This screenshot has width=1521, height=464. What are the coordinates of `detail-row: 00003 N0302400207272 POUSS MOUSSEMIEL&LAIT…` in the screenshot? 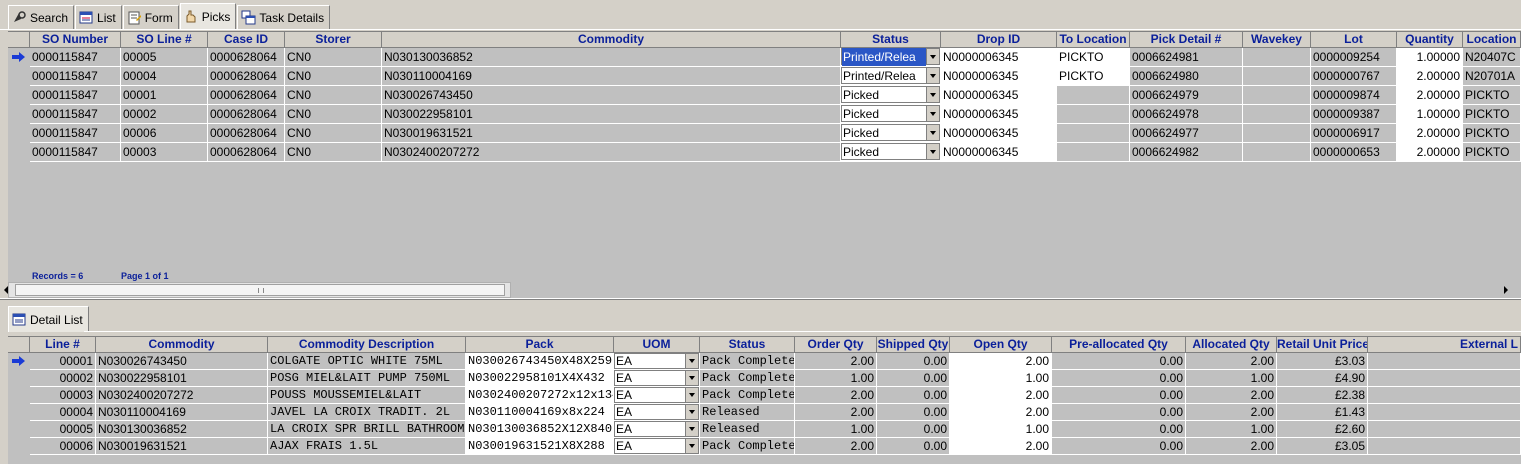 It's located at (764, 395).